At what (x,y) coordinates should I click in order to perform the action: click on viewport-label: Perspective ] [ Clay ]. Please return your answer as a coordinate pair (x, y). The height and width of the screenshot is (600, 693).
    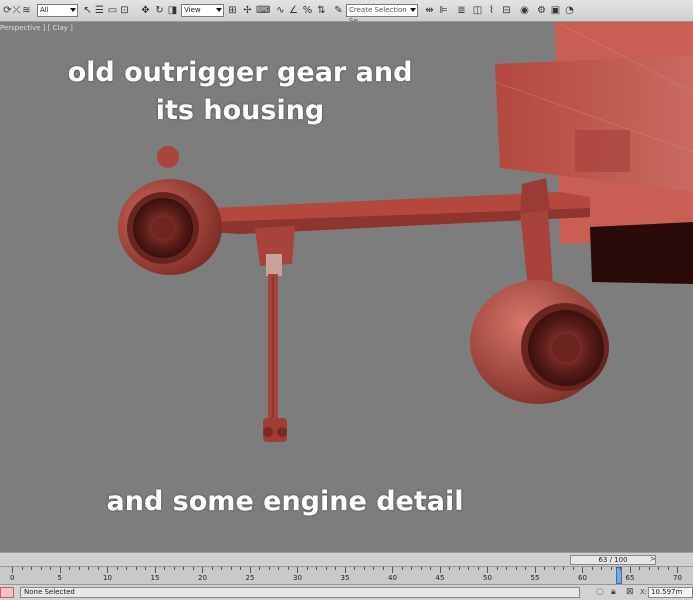
    Looking at the image, I should click on (36, 28).